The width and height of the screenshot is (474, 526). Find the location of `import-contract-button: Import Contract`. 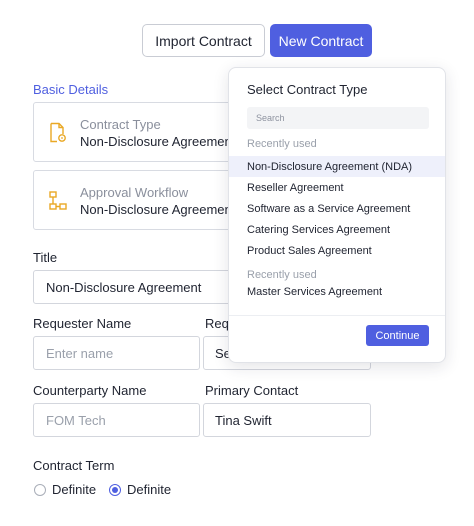

import-contract-button: Import Contract is located at coordinates (203, 40).